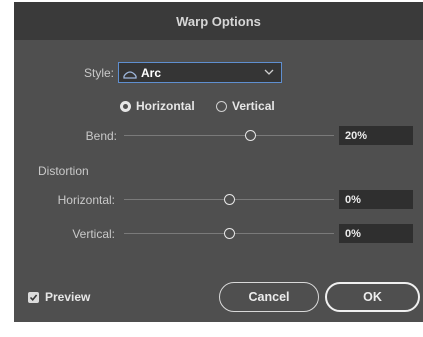  Describe the element at coordinates (125, 106) in the screenshot. I see `radio-selected-icon` at that location.